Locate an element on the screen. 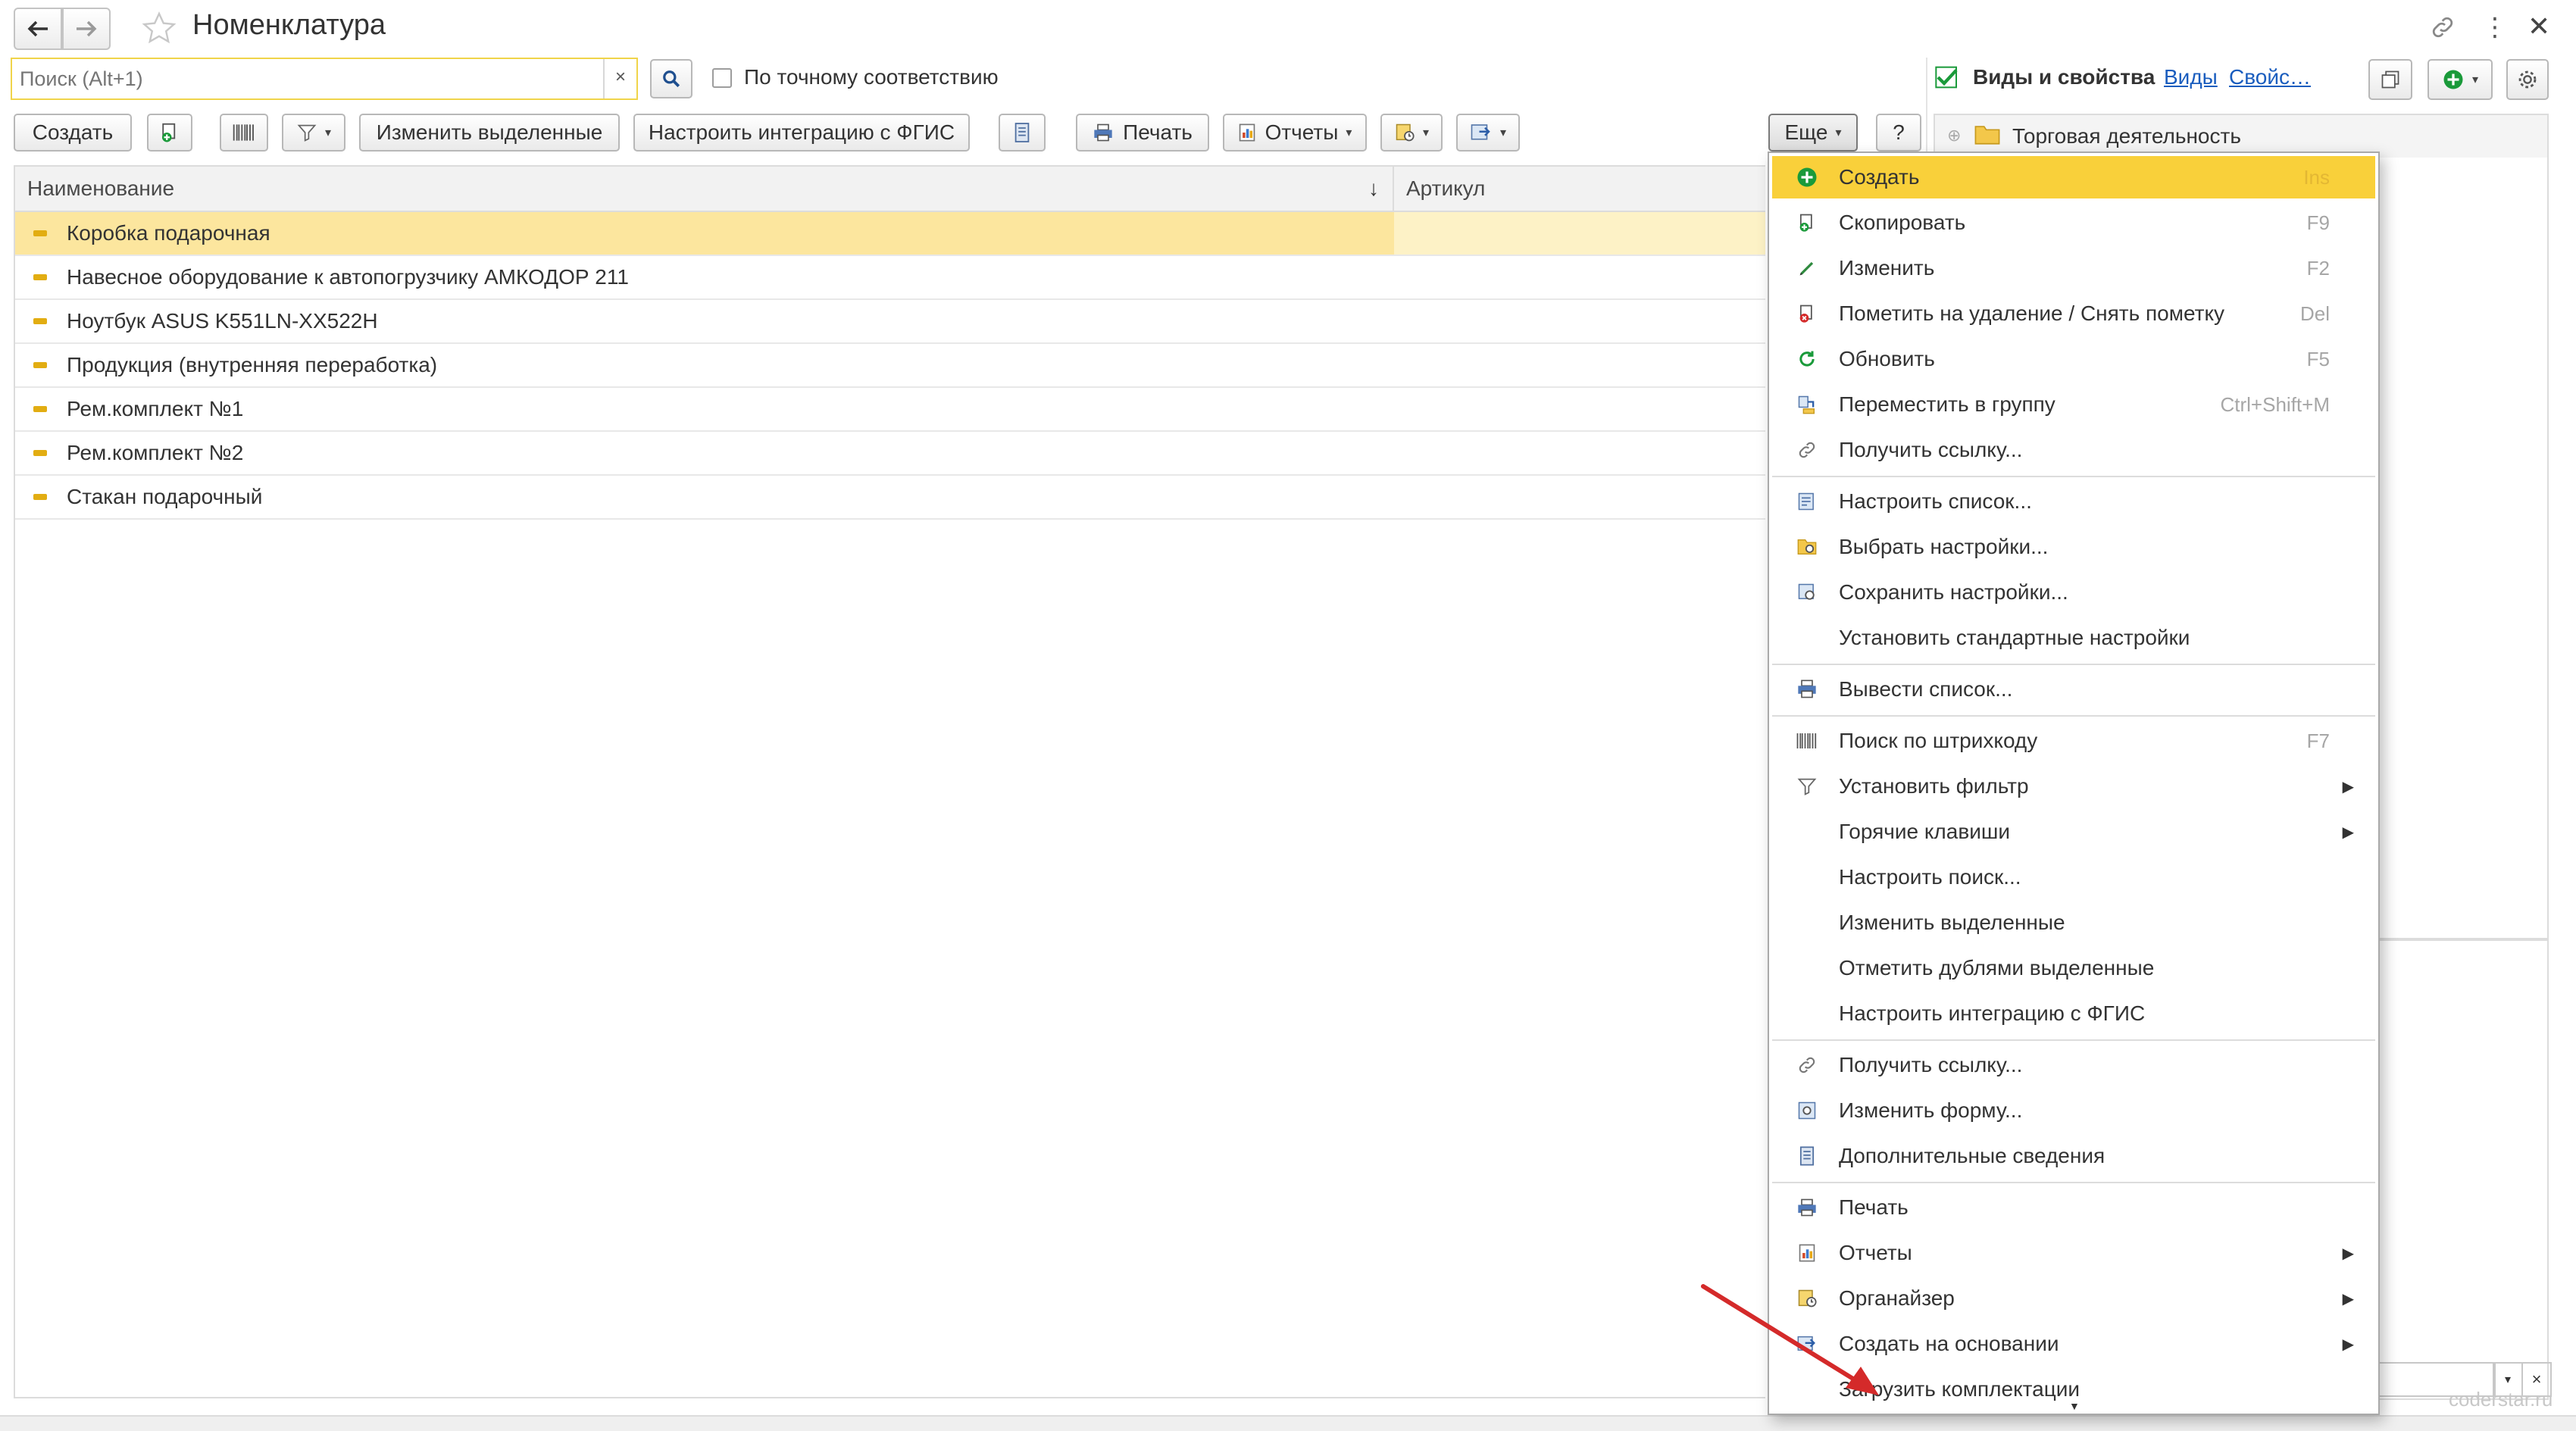 The width and height of the screenshot is (2576, 1431). clear-search-button: × is located at coordinates (620, 77).